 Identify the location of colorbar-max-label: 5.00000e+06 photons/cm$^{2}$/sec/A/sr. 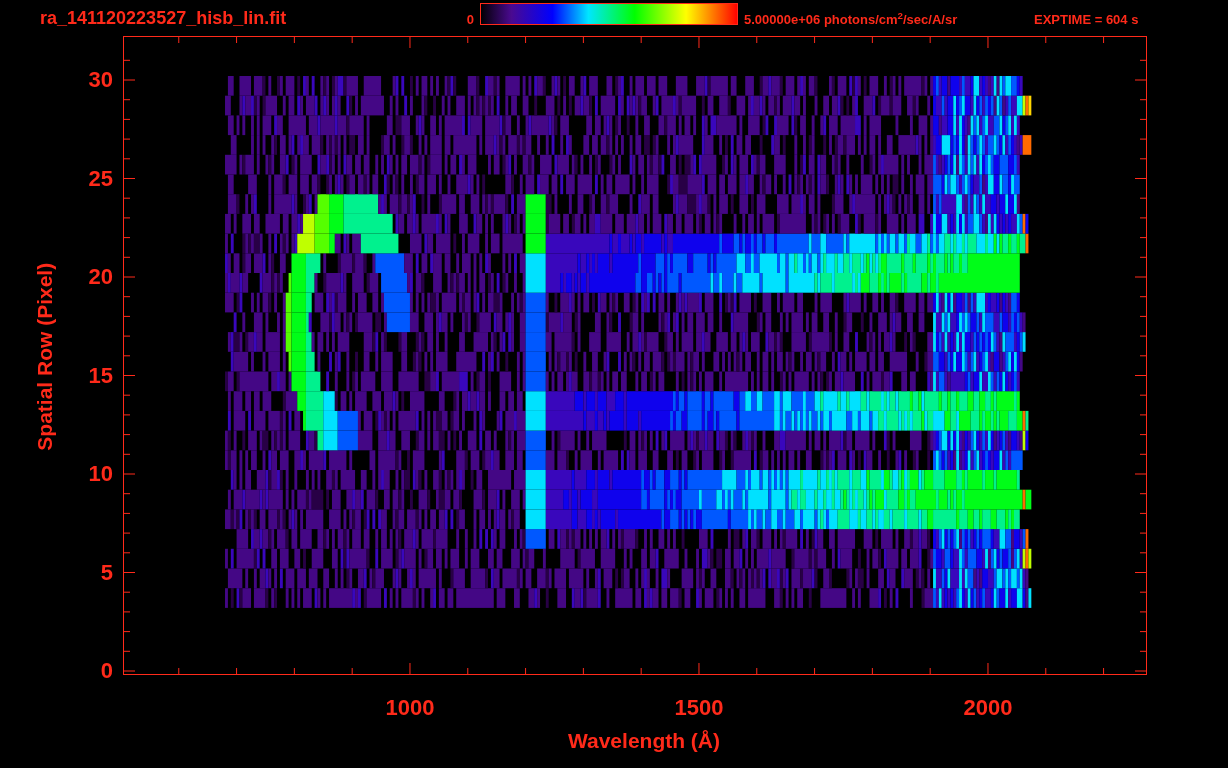
(851, 20).